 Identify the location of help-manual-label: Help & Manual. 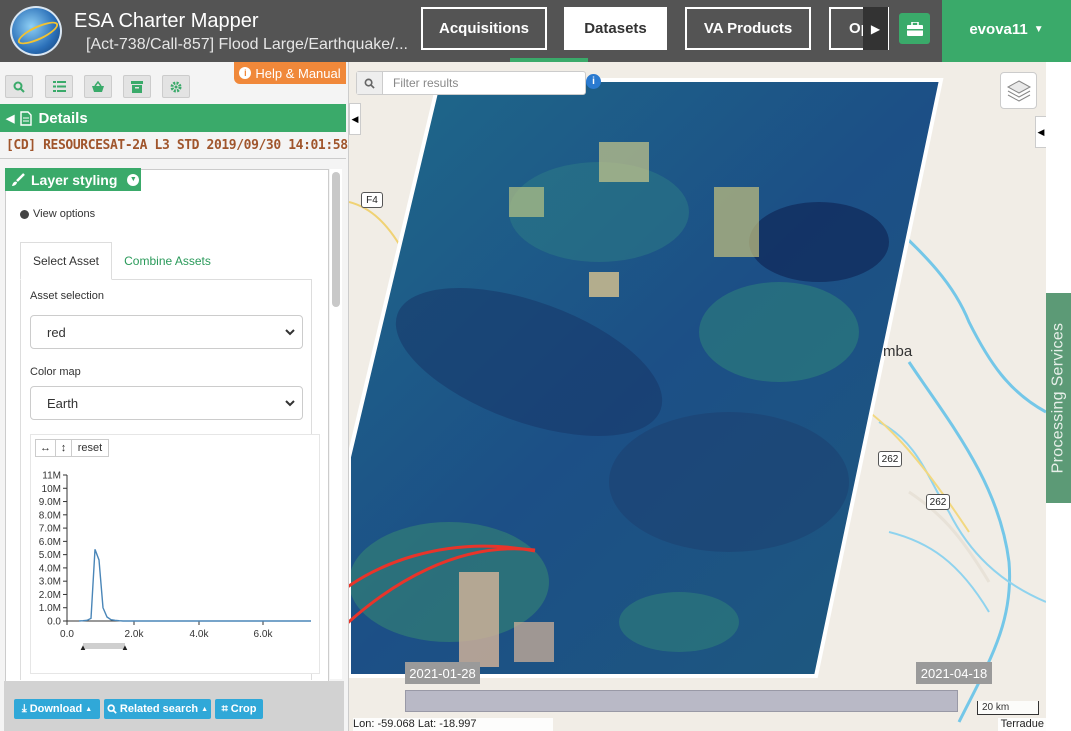
(298, 73).